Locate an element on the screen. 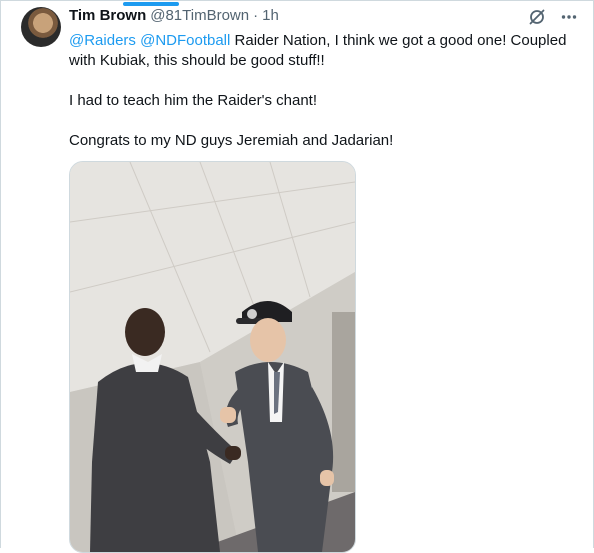 Image resolution: width=594 pixels, height=553 pixels. grok-slash-icon is located at coordinates (537, 17).